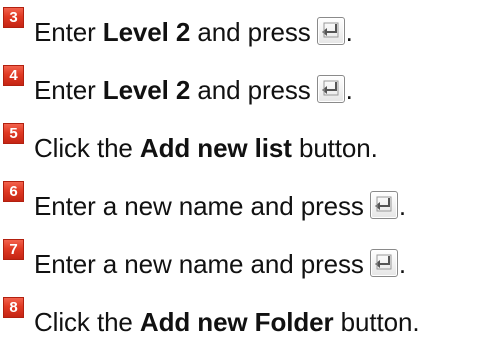 The width and height of the screenshot is (498, 358). I want to click on step-text: Click the Add new list button., so click(206, 148).